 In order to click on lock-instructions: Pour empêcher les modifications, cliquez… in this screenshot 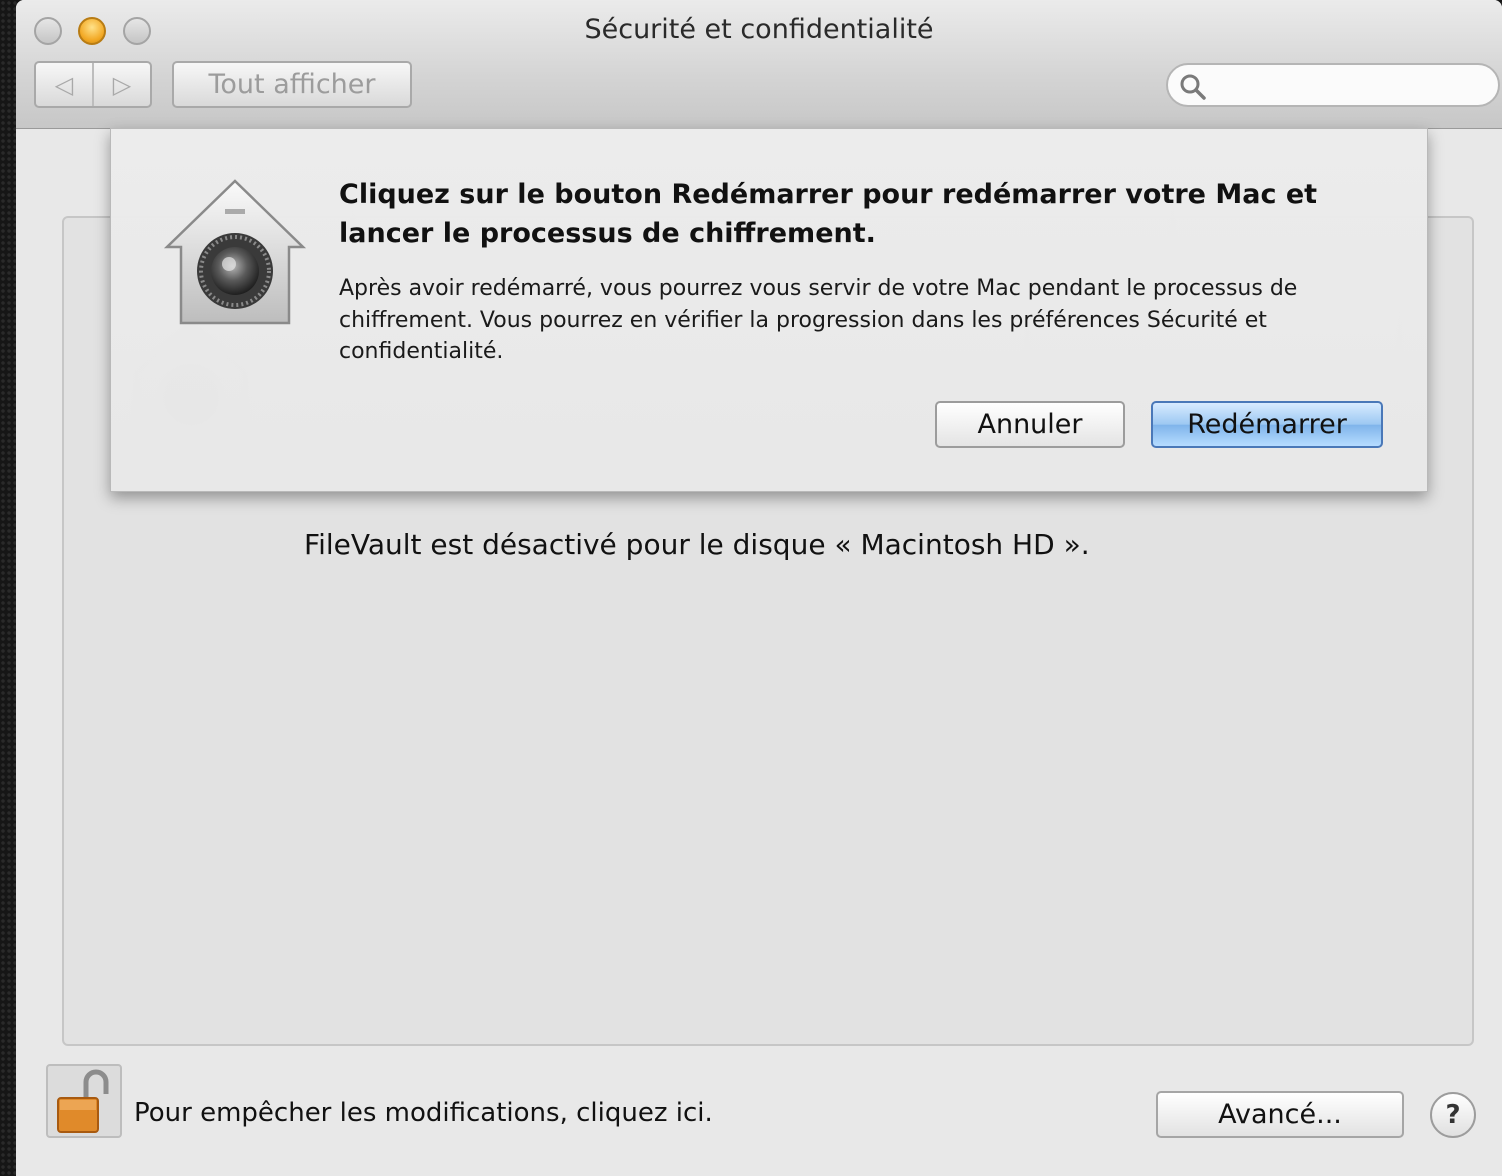, I will do `click(423, 1113)`.